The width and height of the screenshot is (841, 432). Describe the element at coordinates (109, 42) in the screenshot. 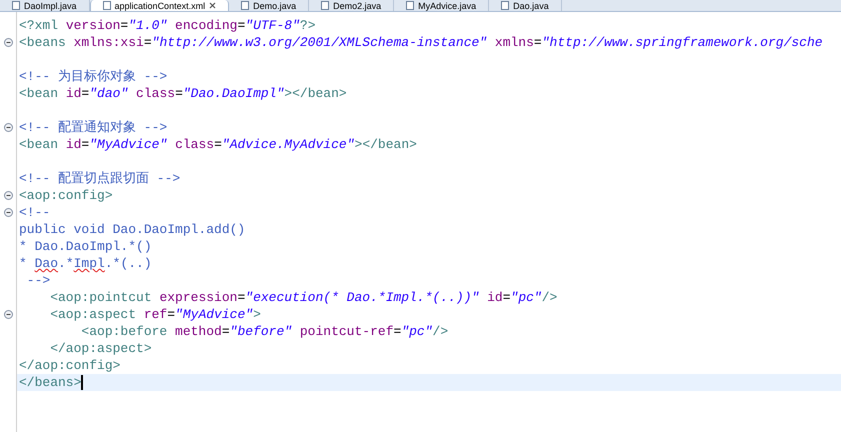

I see `code-token: xmlns:xsi` at that location.